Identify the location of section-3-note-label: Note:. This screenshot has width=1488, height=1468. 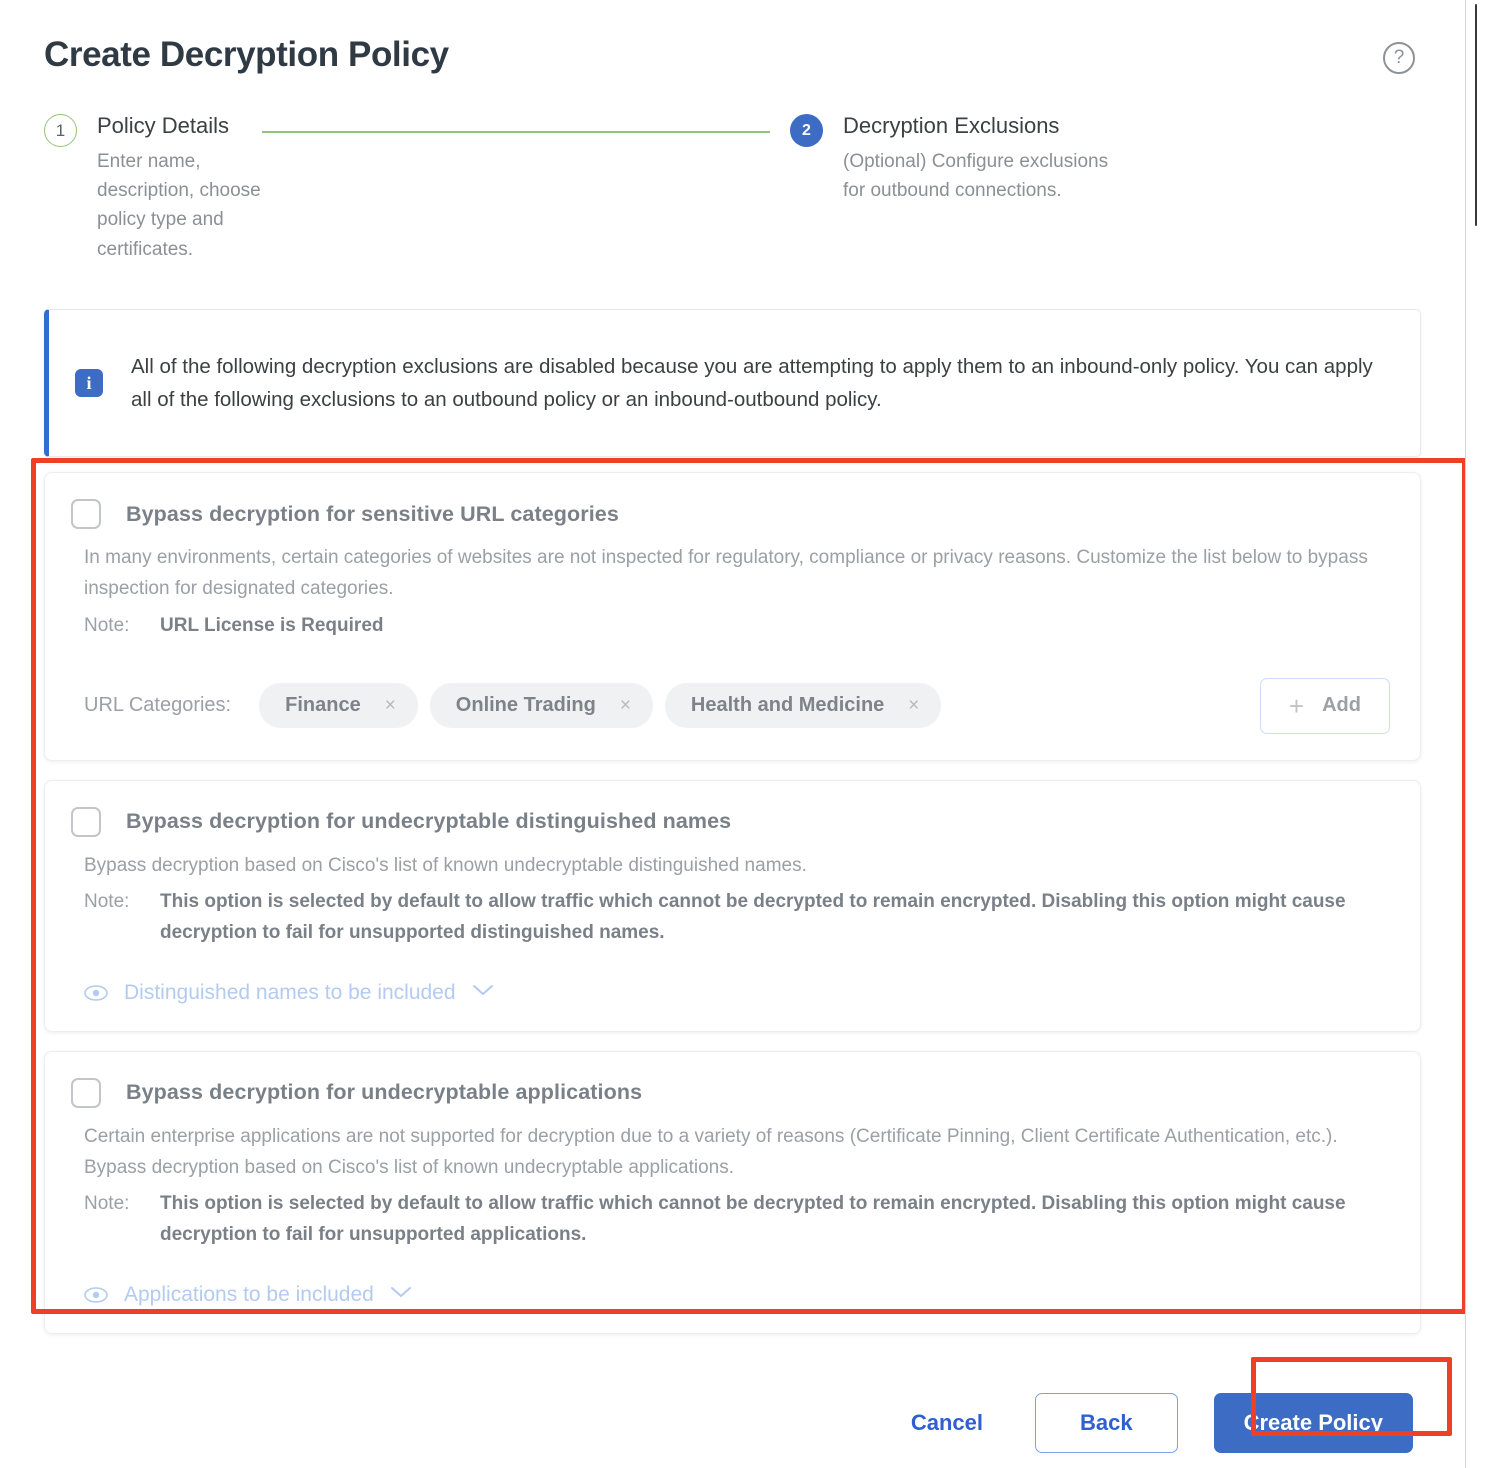
(107, 1204).